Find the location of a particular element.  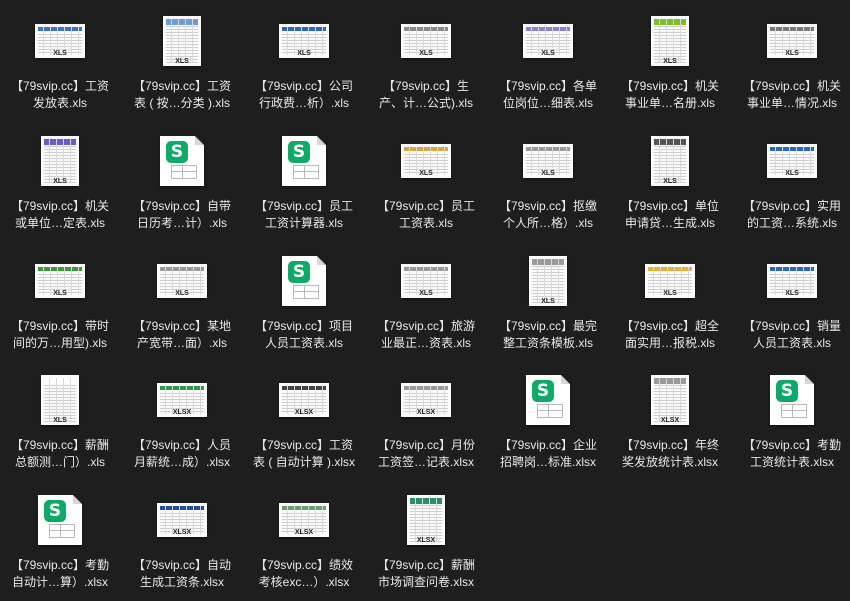

file-name: 【79svip.cc】企业 招聘岗…标准.xlsx is located at coordinates (548, 453).